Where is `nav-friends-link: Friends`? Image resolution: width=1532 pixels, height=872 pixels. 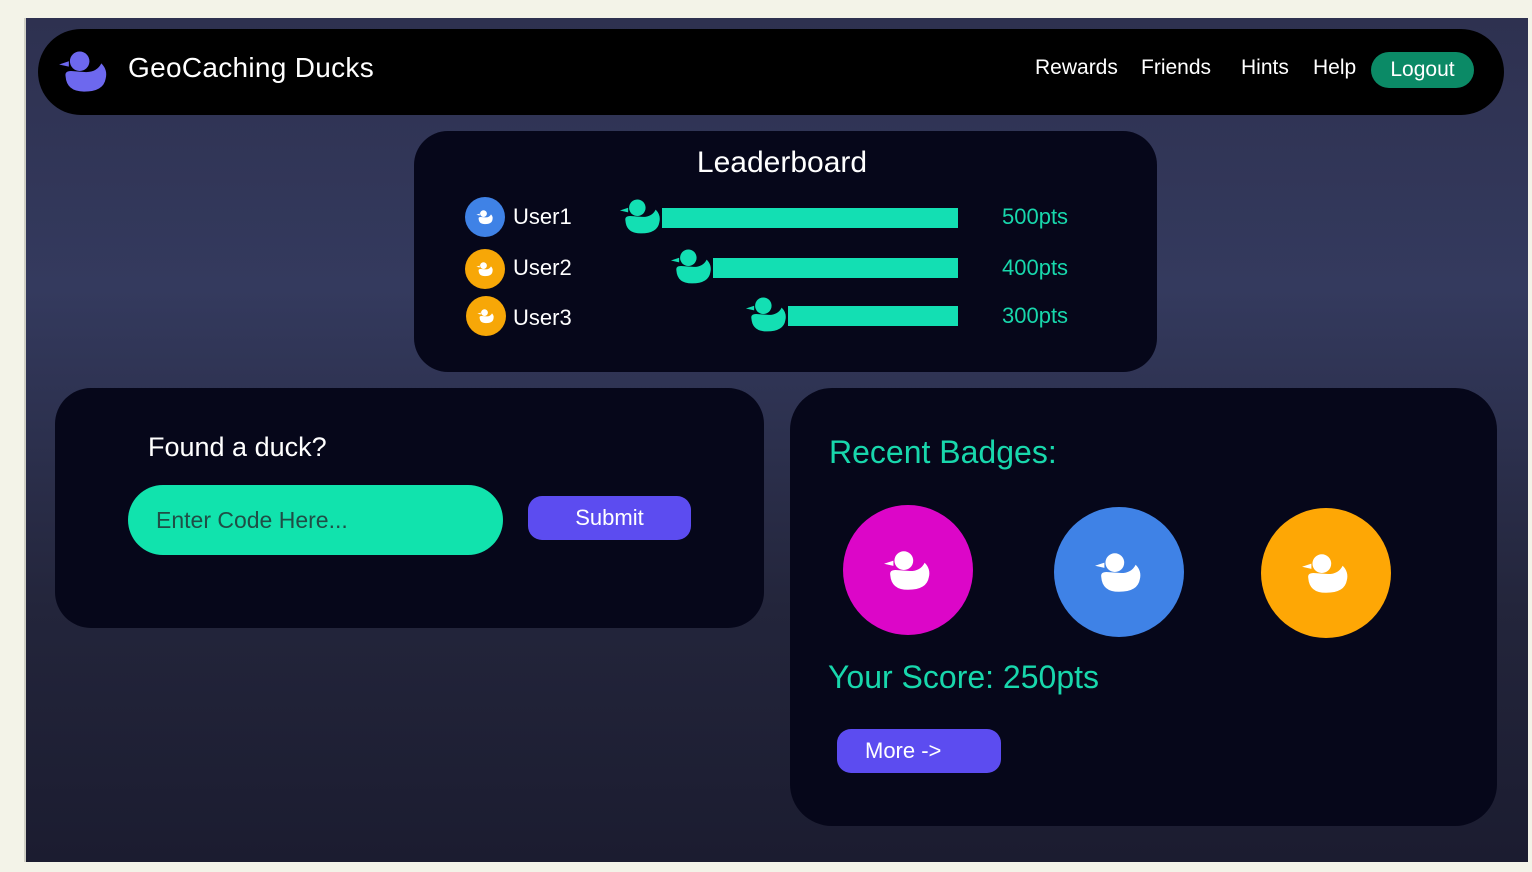
nav-friends-link: Friends is located at coordinates (1176, 68).